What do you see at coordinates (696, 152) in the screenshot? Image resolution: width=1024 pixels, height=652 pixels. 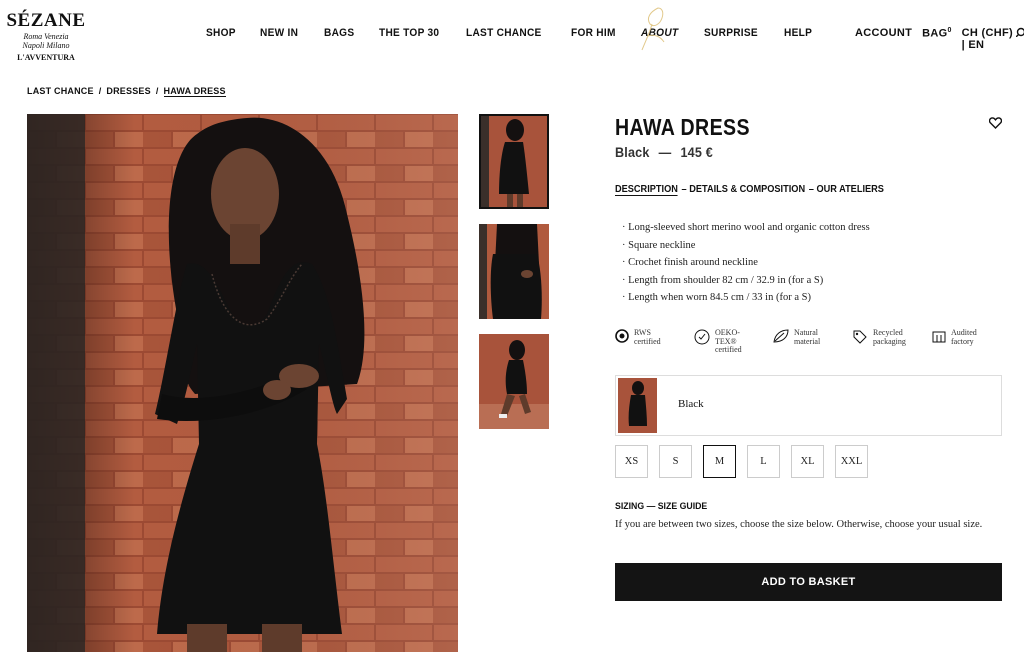 I see `product-price: 145 €` at bounding box center [696, 152].